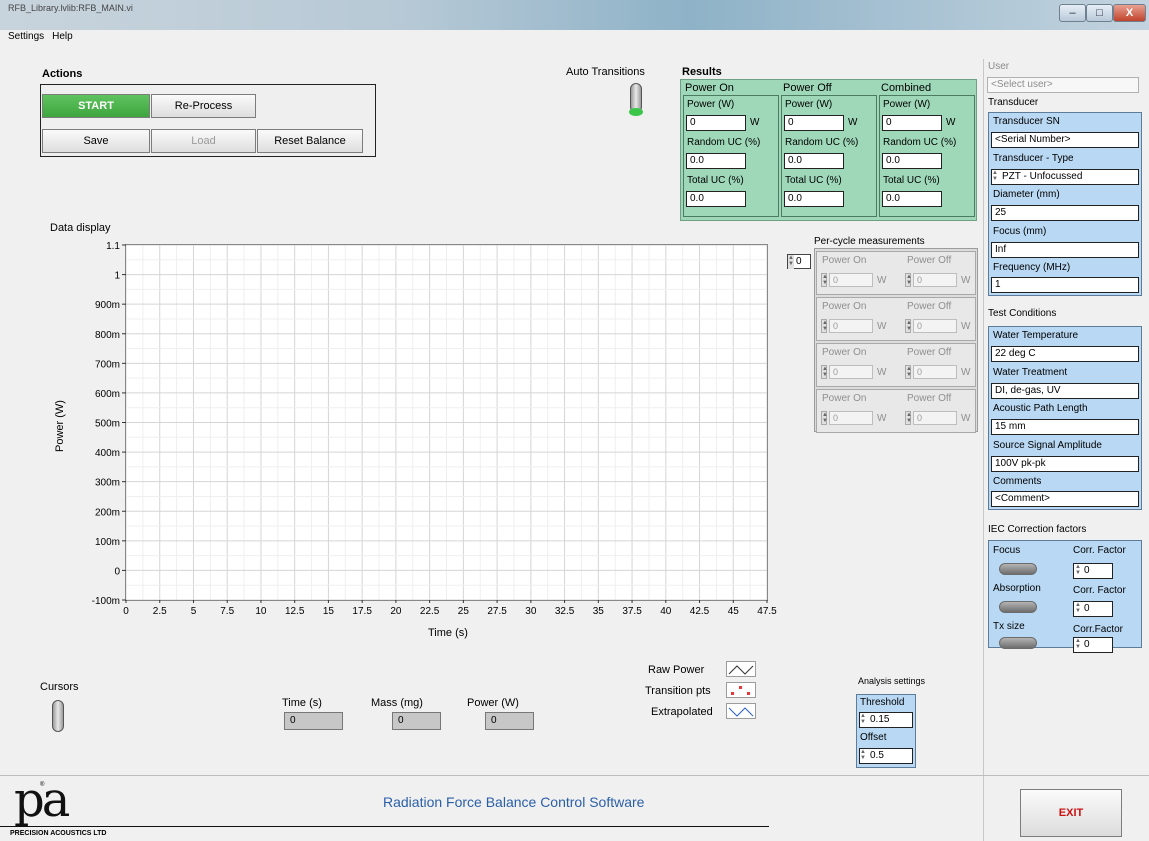  Describe the element at coordinates (107, 483) in the screenshot. I see `y-tick-label: 300m` at that location.